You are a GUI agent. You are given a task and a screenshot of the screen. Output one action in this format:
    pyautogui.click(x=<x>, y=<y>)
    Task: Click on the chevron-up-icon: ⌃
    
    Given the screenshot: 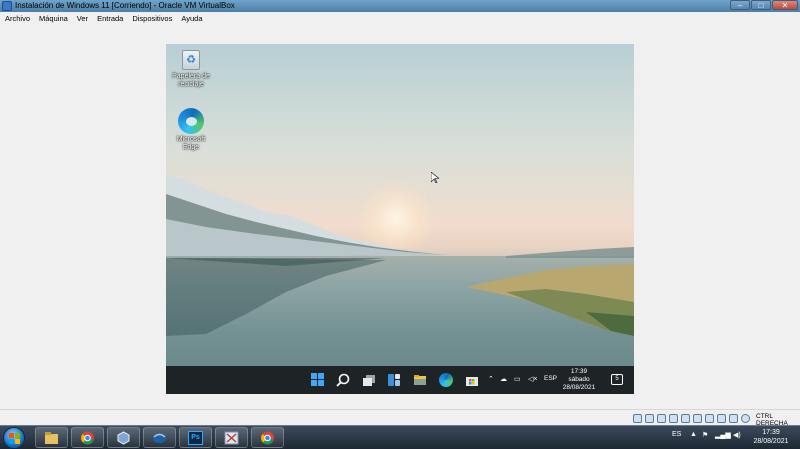 What is the action you would take?
    pyautogui.click(x=491, y=379)
    